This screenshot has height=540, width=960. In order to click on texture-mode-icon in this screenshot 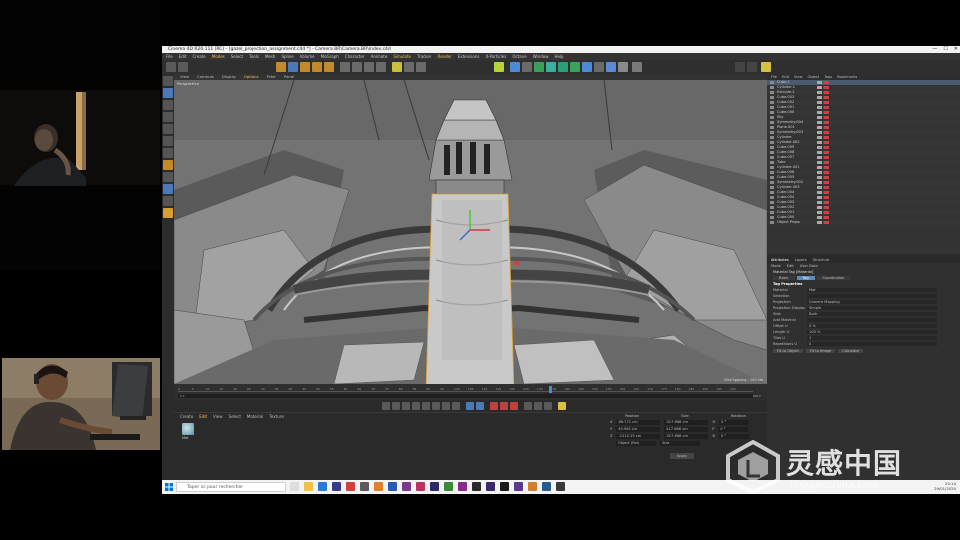, I will do `click(168, 105)`.